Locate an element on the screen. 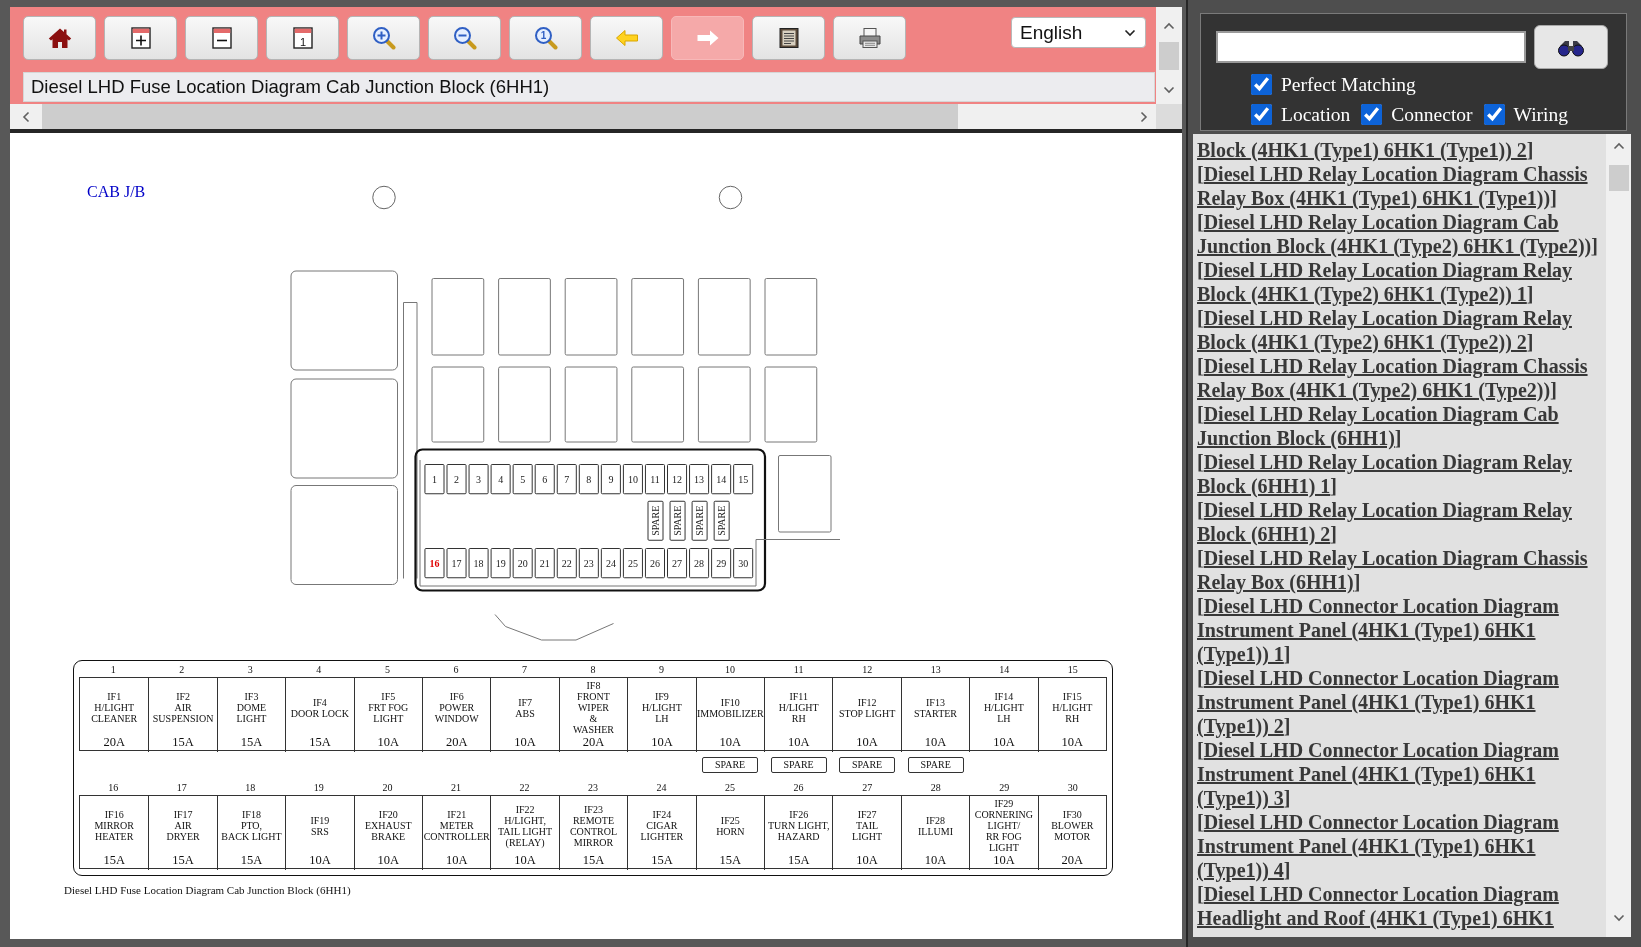 This screenshot has height=947, width=1641. title-field: Diesel LHD Fuse Location Diagram Cab Junction Block (6HH1) is located at coordinates (589, 87).